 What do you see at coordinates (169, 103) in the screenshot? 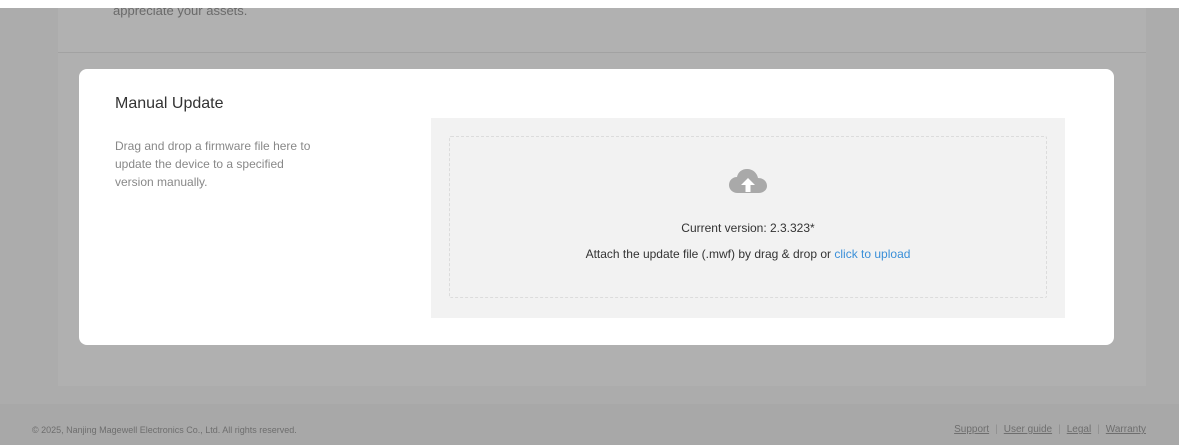
I see `section-title: Manual Update` at bounding box center [169, 103].